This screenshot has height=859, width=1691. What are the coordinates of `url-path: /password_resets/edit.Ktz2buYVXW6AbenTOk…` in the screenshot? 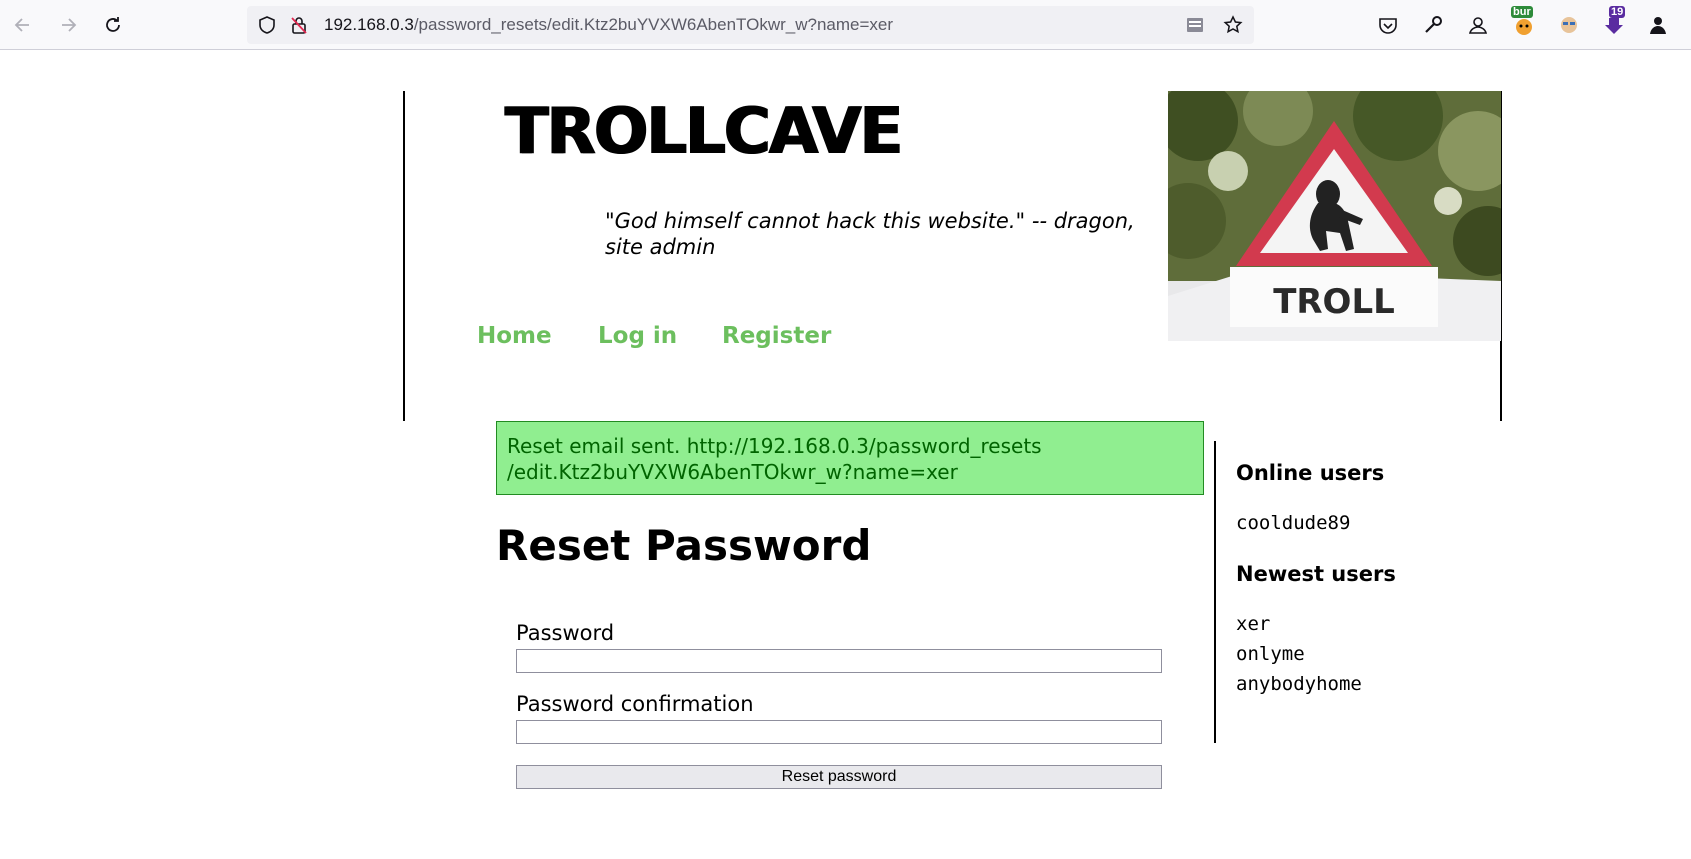 It's located at (653, 24).